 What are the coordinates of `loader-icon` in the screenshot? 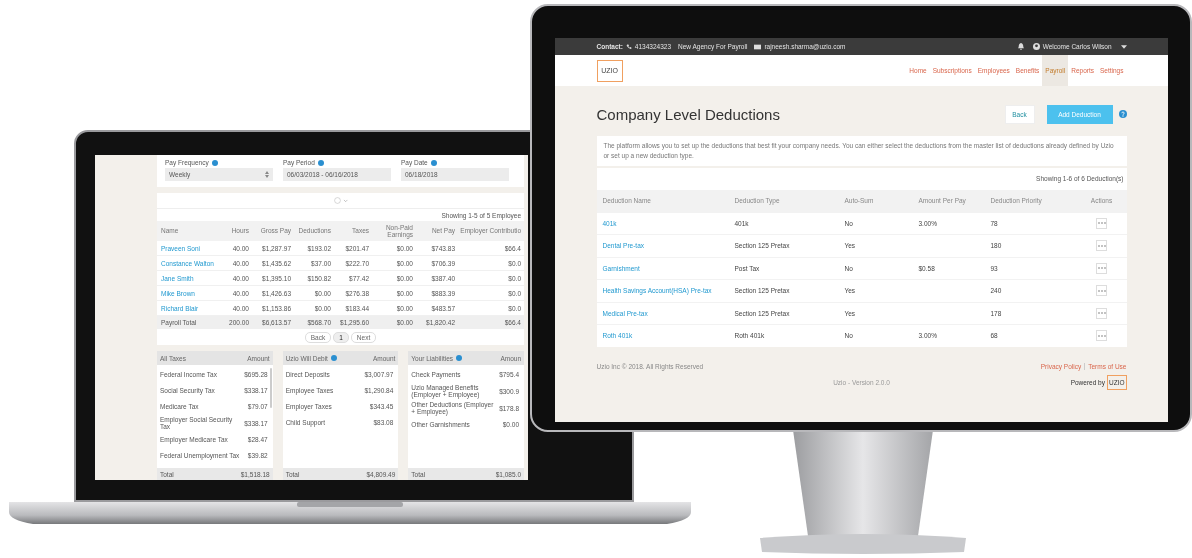 It's located at (340, 200).